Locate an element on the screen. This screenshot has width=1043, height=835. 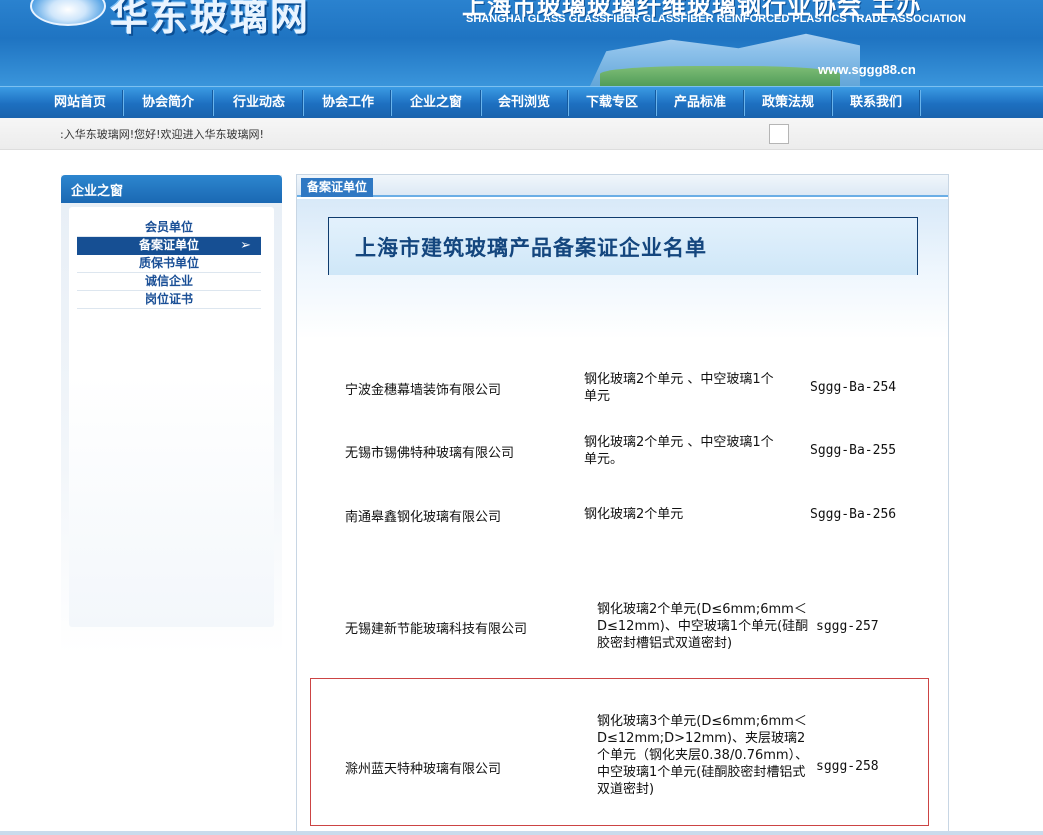
nav-item-industry-news: 行业动态 is located at coordinates (259, 102).